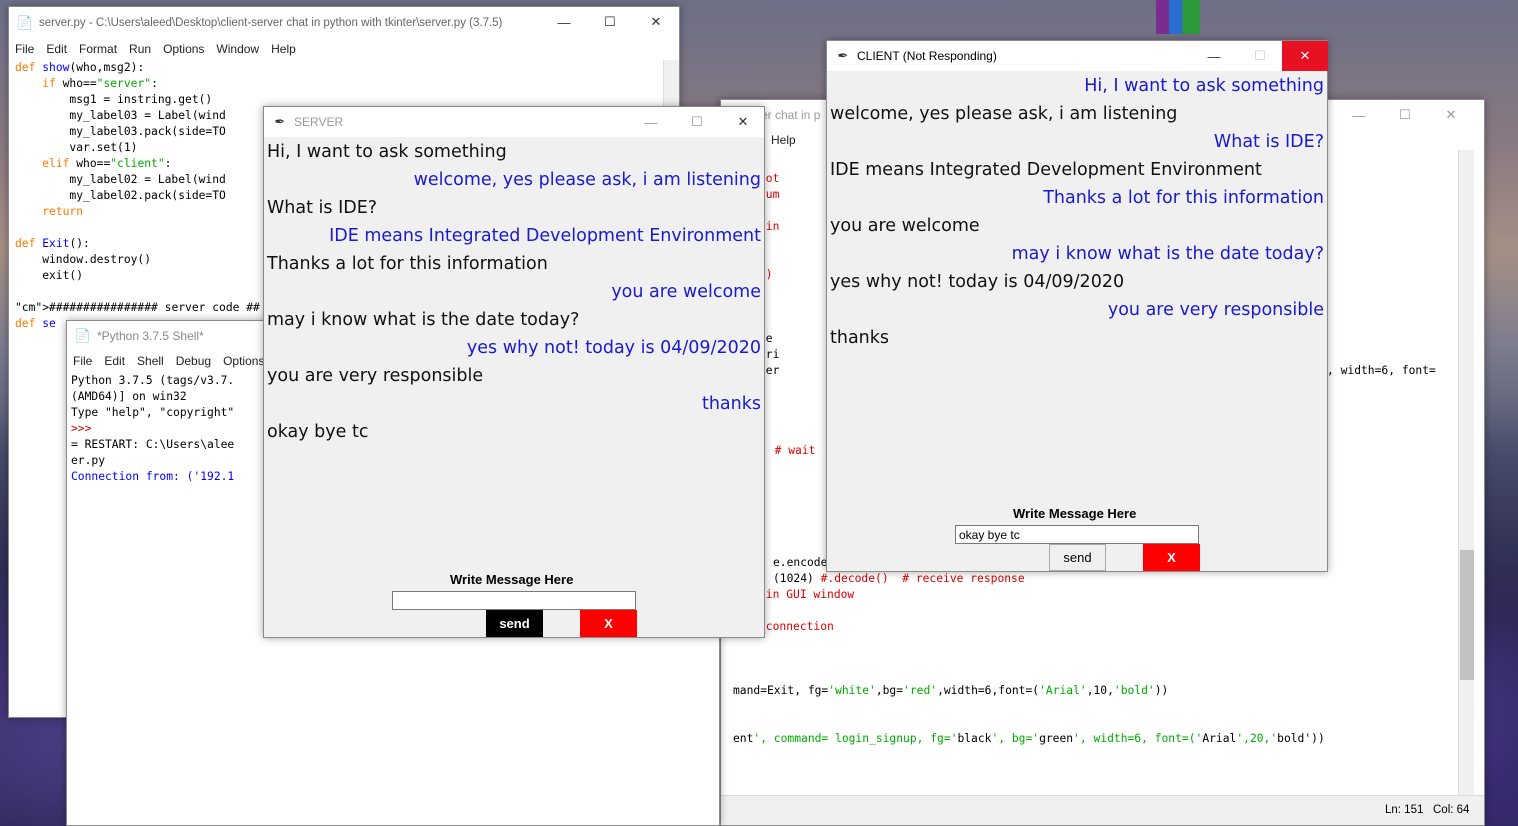 The height and width of the screenshot is (826, 1518). What do you see at coordinates (98, 49) in the screenshot?
I see `menu-format: Format` at bounding box center [98, 49].